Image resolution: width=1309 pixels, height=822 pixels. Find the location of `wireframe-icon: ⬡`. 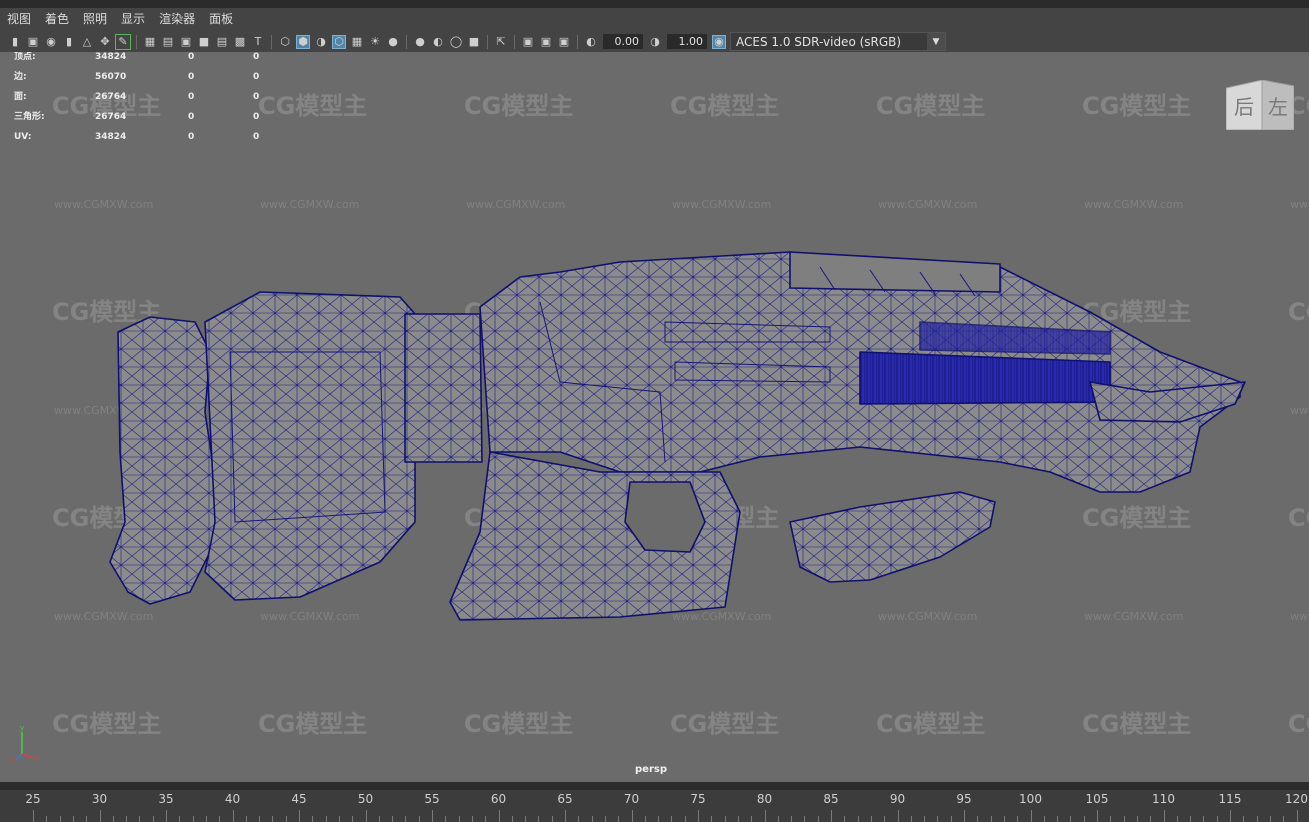

wireframe-icon: ⬡ is located at coordinates (285, 42).